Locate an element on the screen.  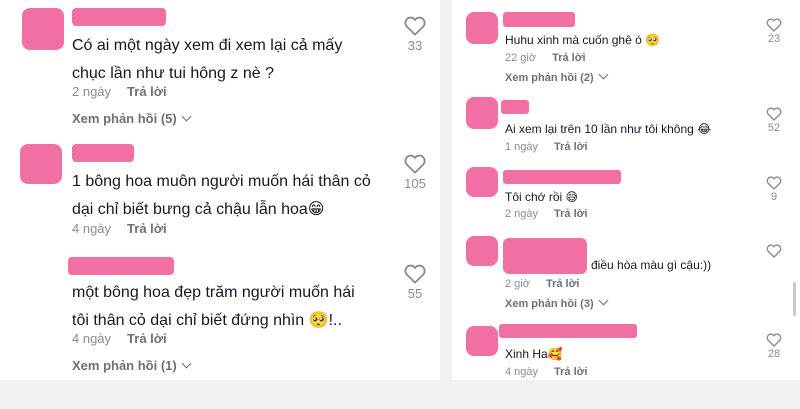
like-count: 105 is located at coordinates (415, 183).